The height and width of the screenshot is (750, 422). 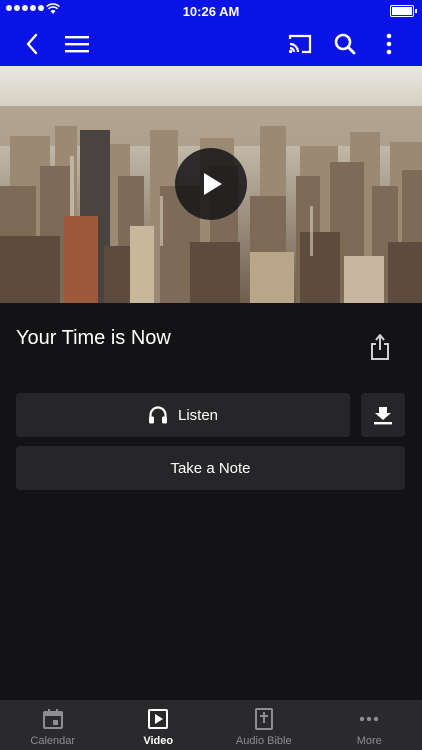 I want to click on tab-calendar: Calendar, so click(x=53, y=725).